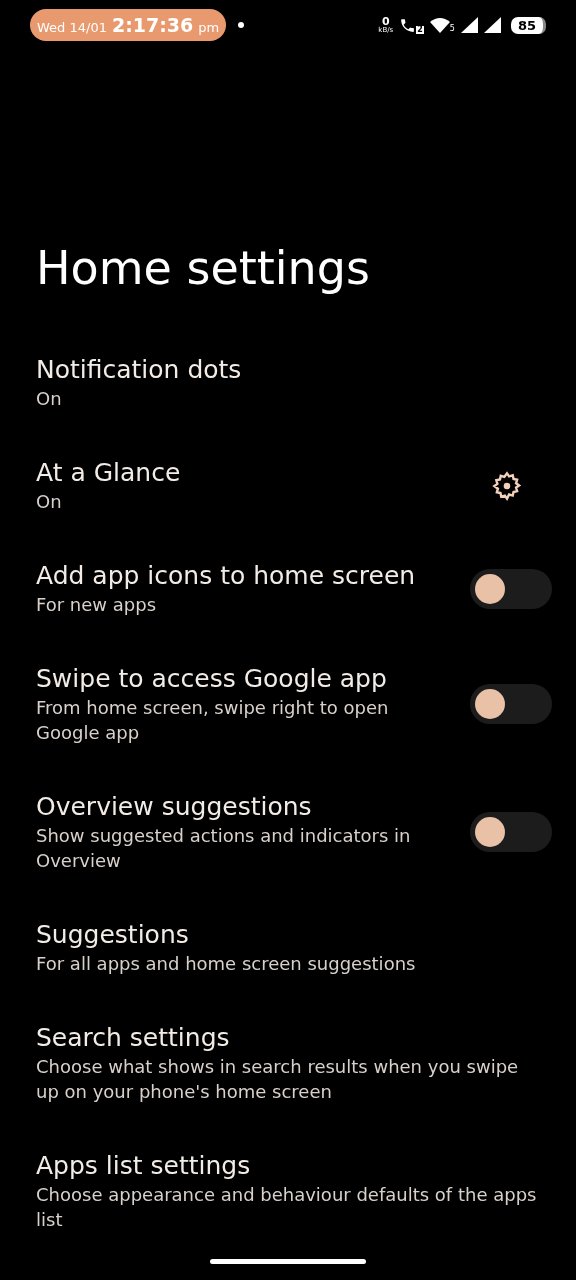 The image size is (576, 1280). Describe the element at coordinates (263, 473) in the screenshot. I see `setting-title: At a Glance` at that location.